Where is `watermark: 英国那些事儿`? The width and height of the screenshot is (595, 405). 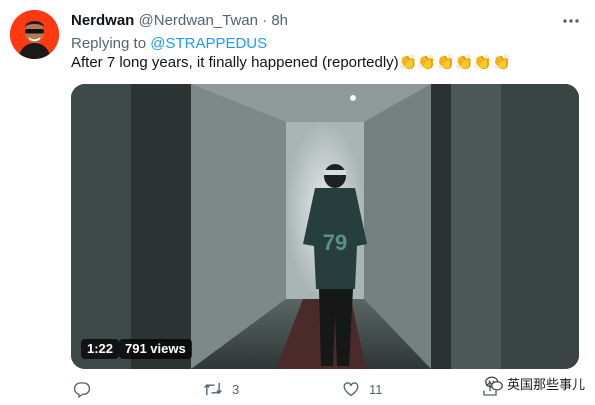
watermark: 英国那些事儿 is located at coordinates (535, 383).